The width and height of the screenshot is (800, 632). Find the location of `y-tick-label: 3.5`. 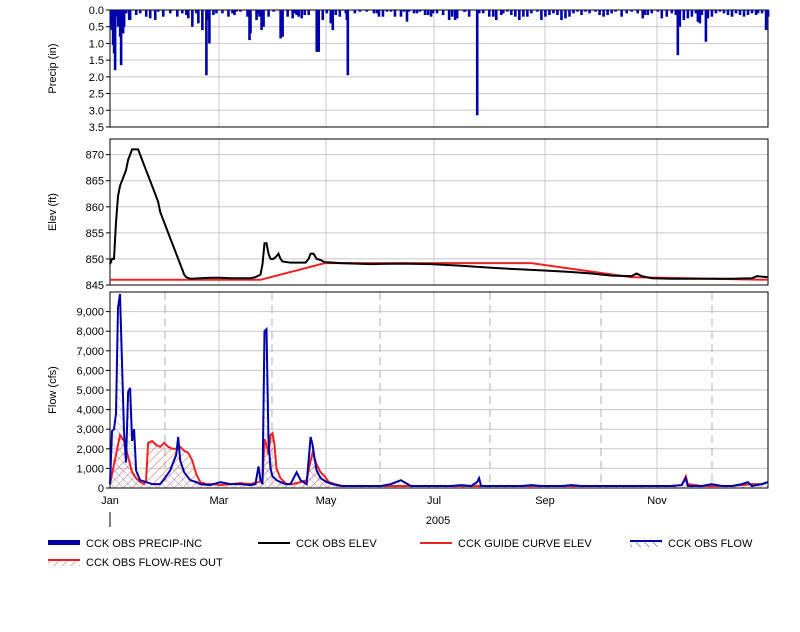

y-tick-label: 3.5 is located at coordinates (96, 128).